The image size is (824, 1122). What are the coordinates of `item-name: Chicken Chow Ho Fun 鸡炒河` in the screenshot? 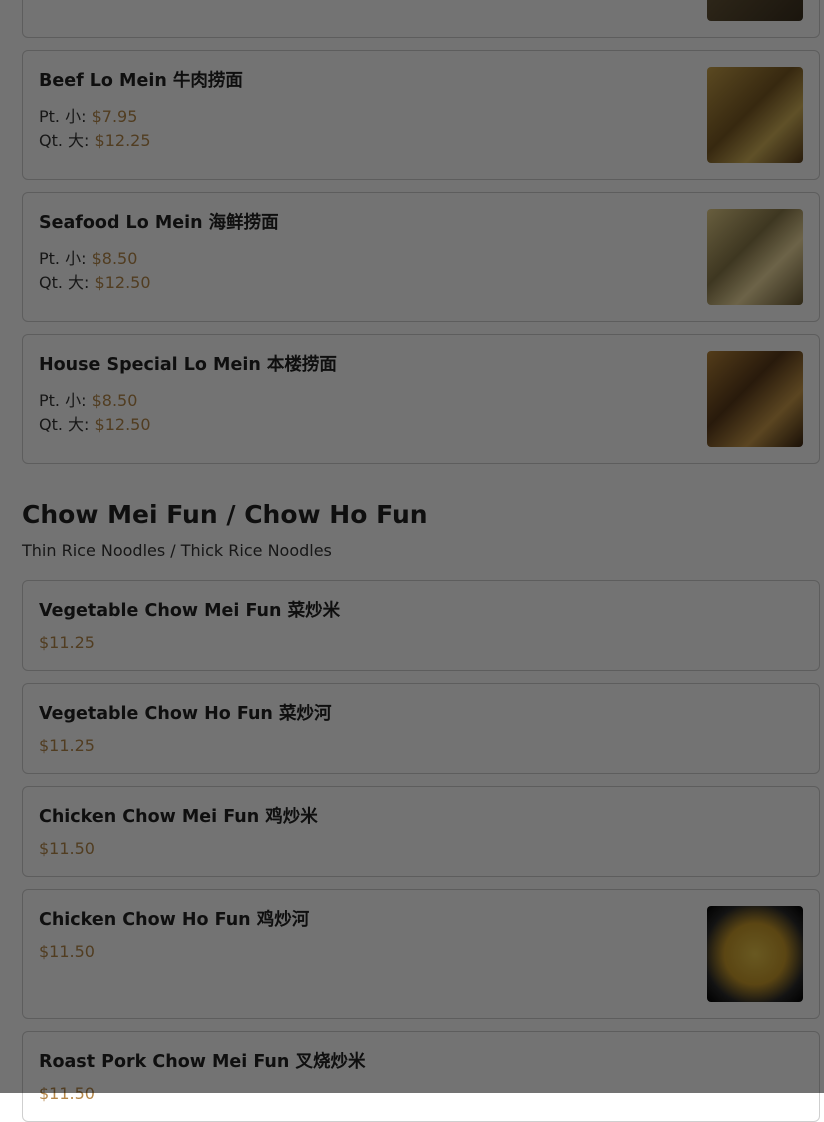 It's located at (174, 920).